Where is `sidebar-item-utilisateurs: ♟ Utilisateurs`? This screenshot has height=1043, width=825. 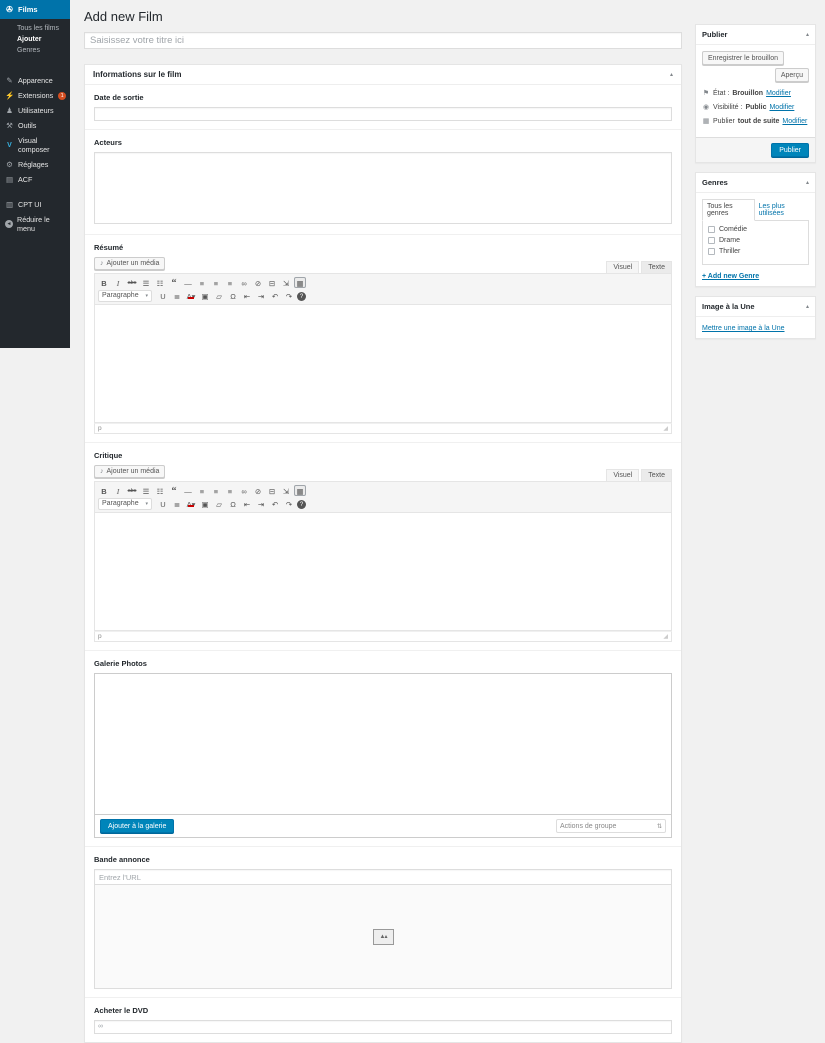
sidebar-item-utilisateurs: ♟ Utilisateurs is located at coordinates (35, 110).